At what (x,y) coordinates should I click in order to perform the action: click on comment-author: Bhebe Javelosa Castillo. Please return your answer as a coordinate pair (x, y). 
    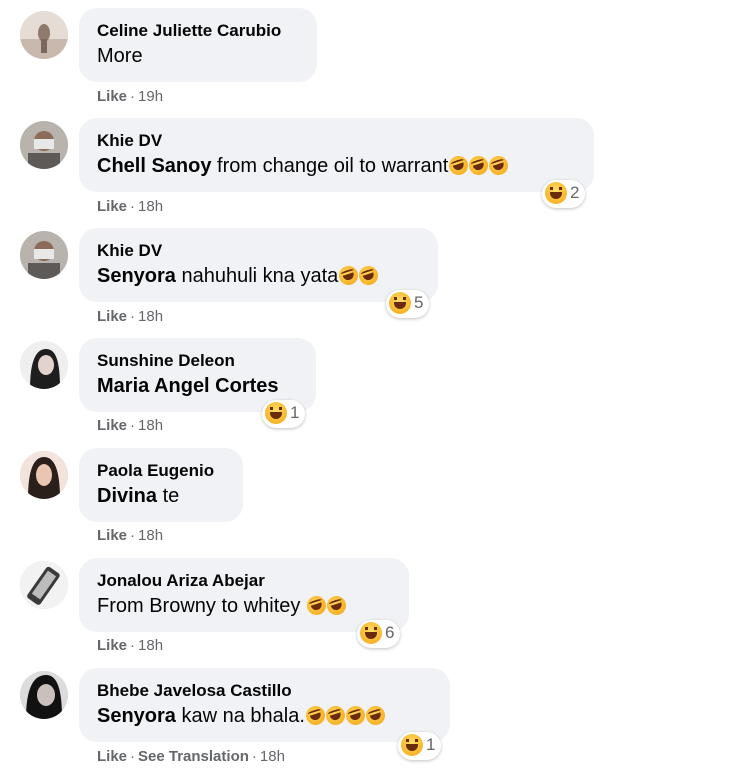
    Looking at the image, I should click on (264, 691).